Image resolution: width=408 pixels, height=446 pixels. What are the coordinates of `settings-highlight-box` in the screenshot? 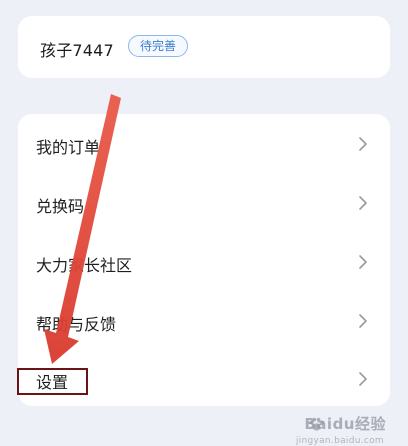 It's located at (52, 381).